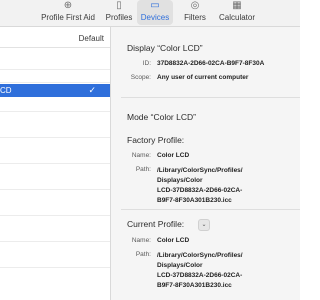 The height and width of the screenshot is (300, 320). What do you see at coordinates (140, 77) in the screenshot?
I see `scope-key: Scope:` at bounding box center [140, 77].